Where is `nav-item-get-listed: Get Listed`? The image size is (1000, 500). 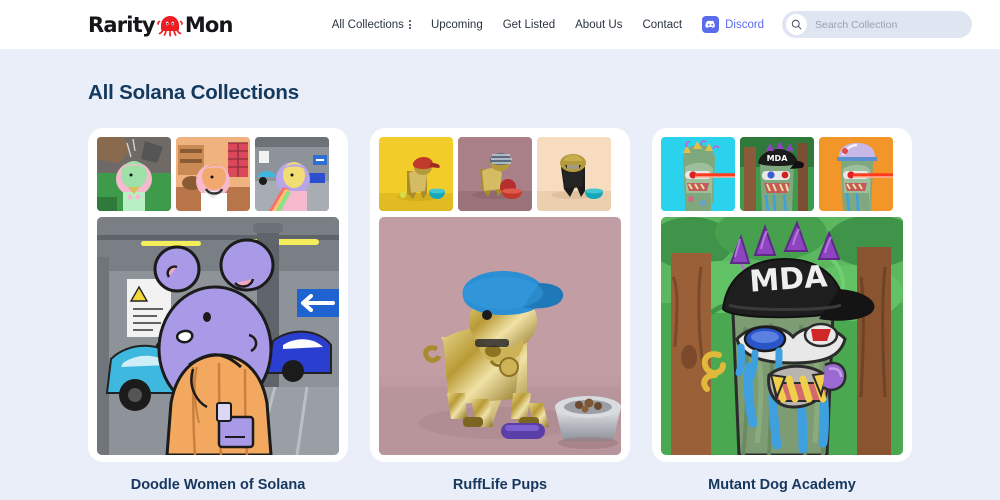 nav-item-get-listed: Get Listed is located at coordinates (529, 25).